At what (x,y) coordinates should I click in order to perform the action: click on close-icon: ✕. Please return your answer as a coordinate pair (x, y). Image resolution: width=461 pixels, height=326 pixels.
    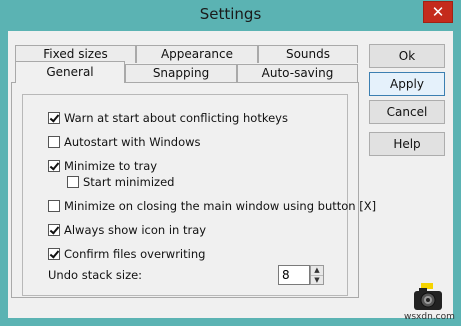
    Looking at the image, I should click on (438, 12).